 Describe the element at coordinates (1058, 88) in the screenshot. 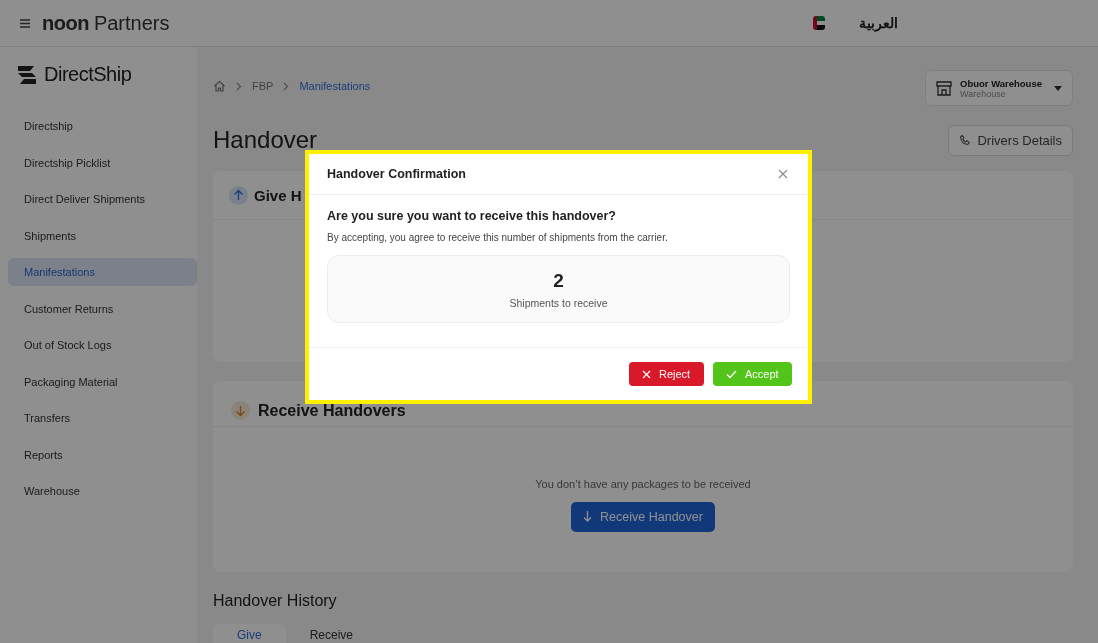

I see `caret-icon` at that location.